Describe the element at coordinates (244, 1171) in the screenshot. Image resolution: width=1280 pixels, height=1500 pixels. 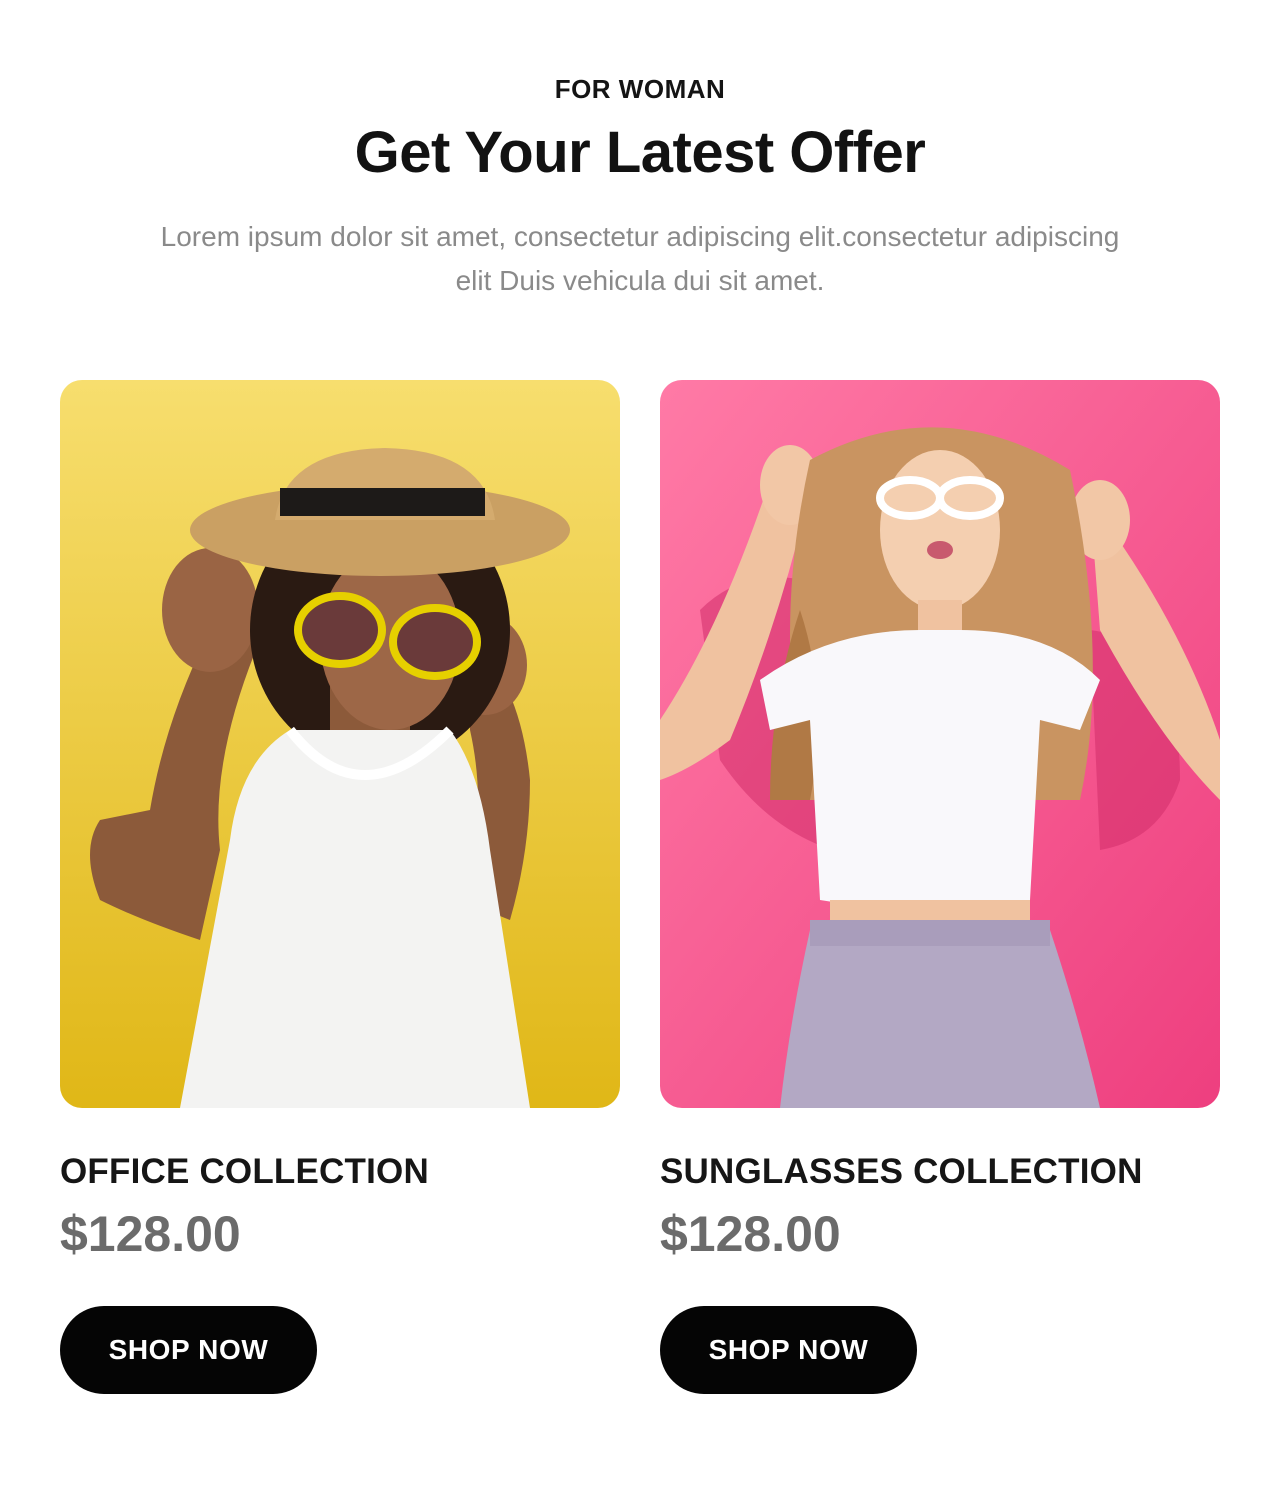
I see `product-title: OFFICE COLLECTION` at that location.